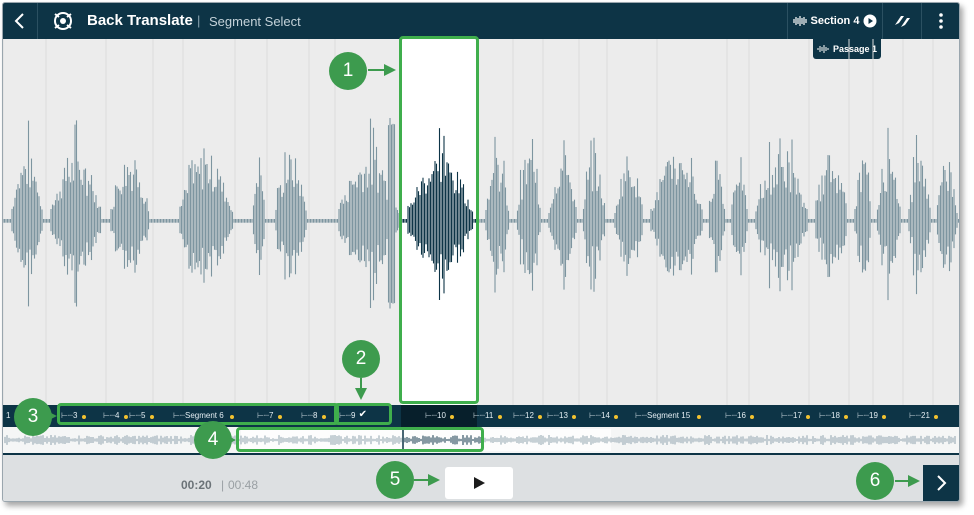 The width and height of the screenshot is (974, 515). What do you see at coordinates (563, 415) in the screenshot?
I see `segment-label: 13` at bounding box center [563, 415].